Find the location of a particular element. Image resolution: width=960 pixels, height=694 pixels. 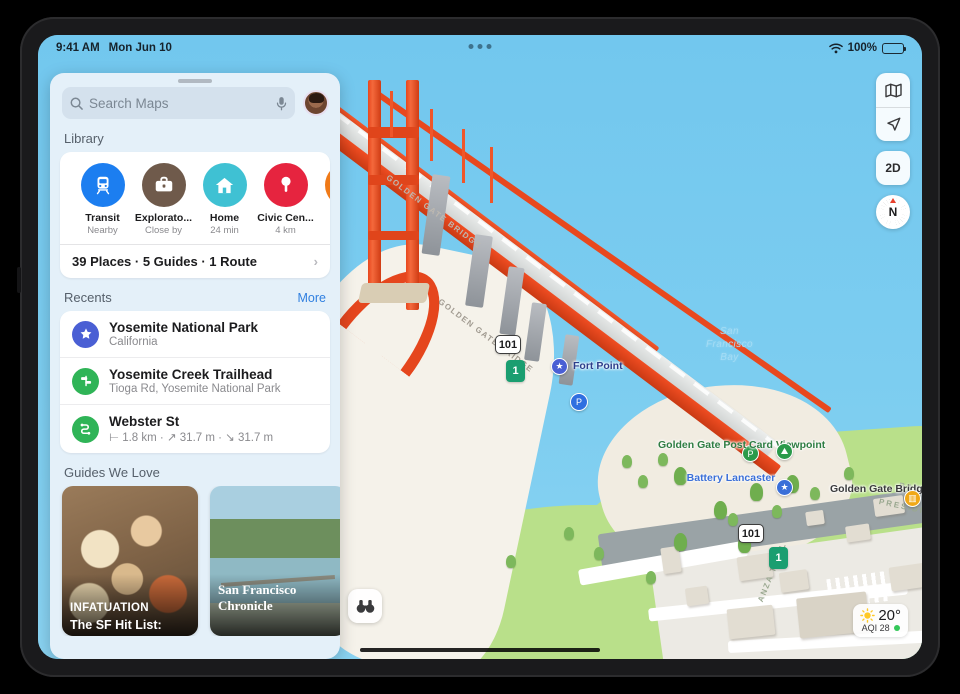

weather-widget: 20° AQI 28 is located at coordinates (880, 620).